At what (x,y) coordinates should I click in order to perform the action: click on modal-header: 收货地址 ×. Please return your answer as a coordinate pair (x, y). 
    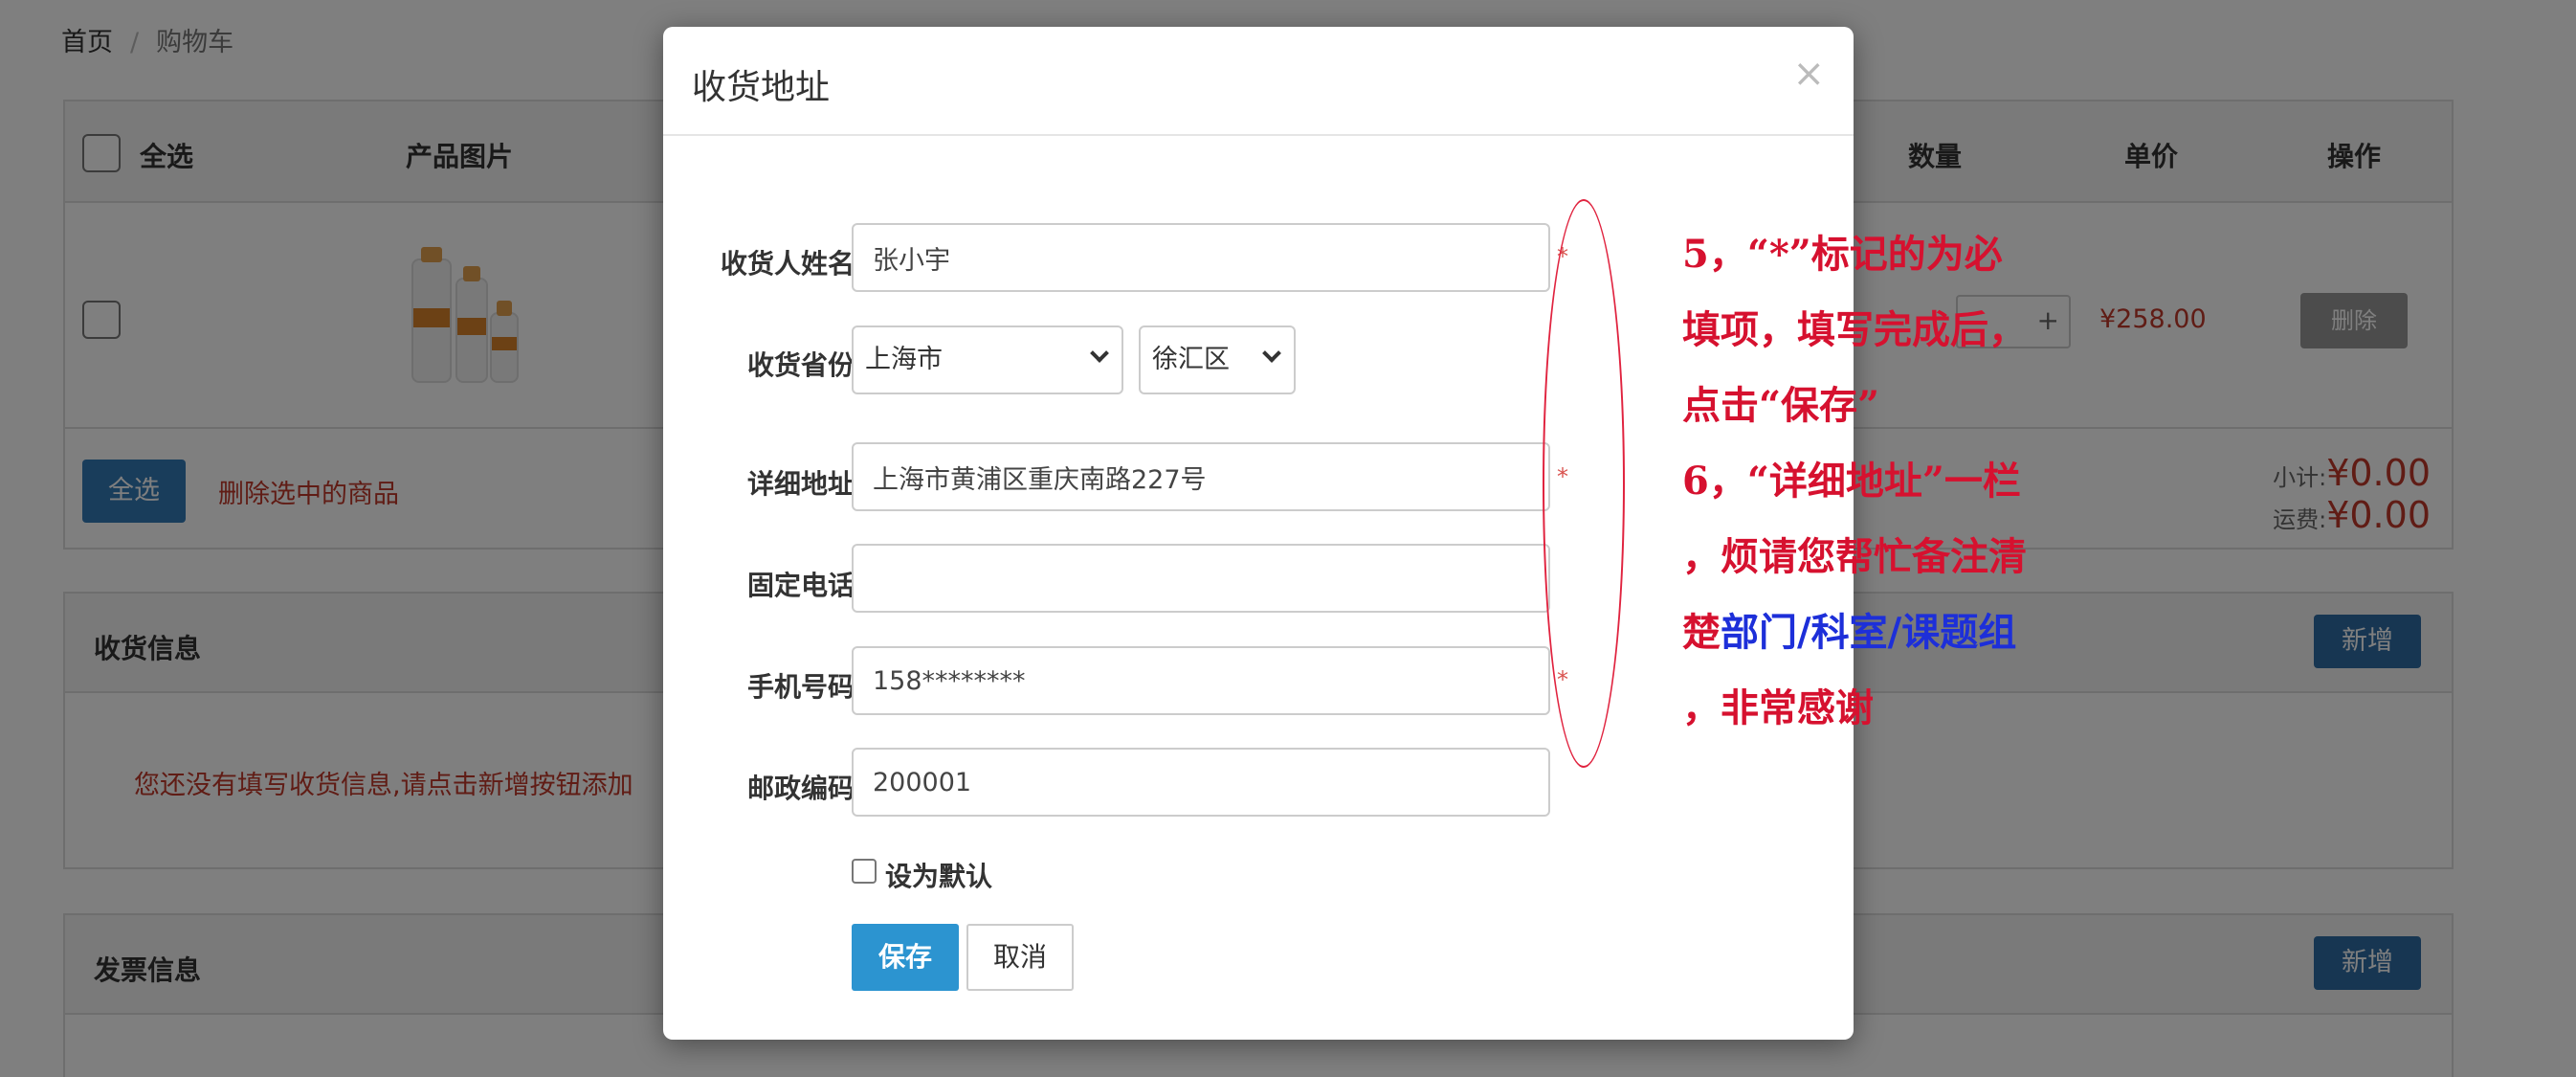
    Looking at the image, I should click on (1258, 81).